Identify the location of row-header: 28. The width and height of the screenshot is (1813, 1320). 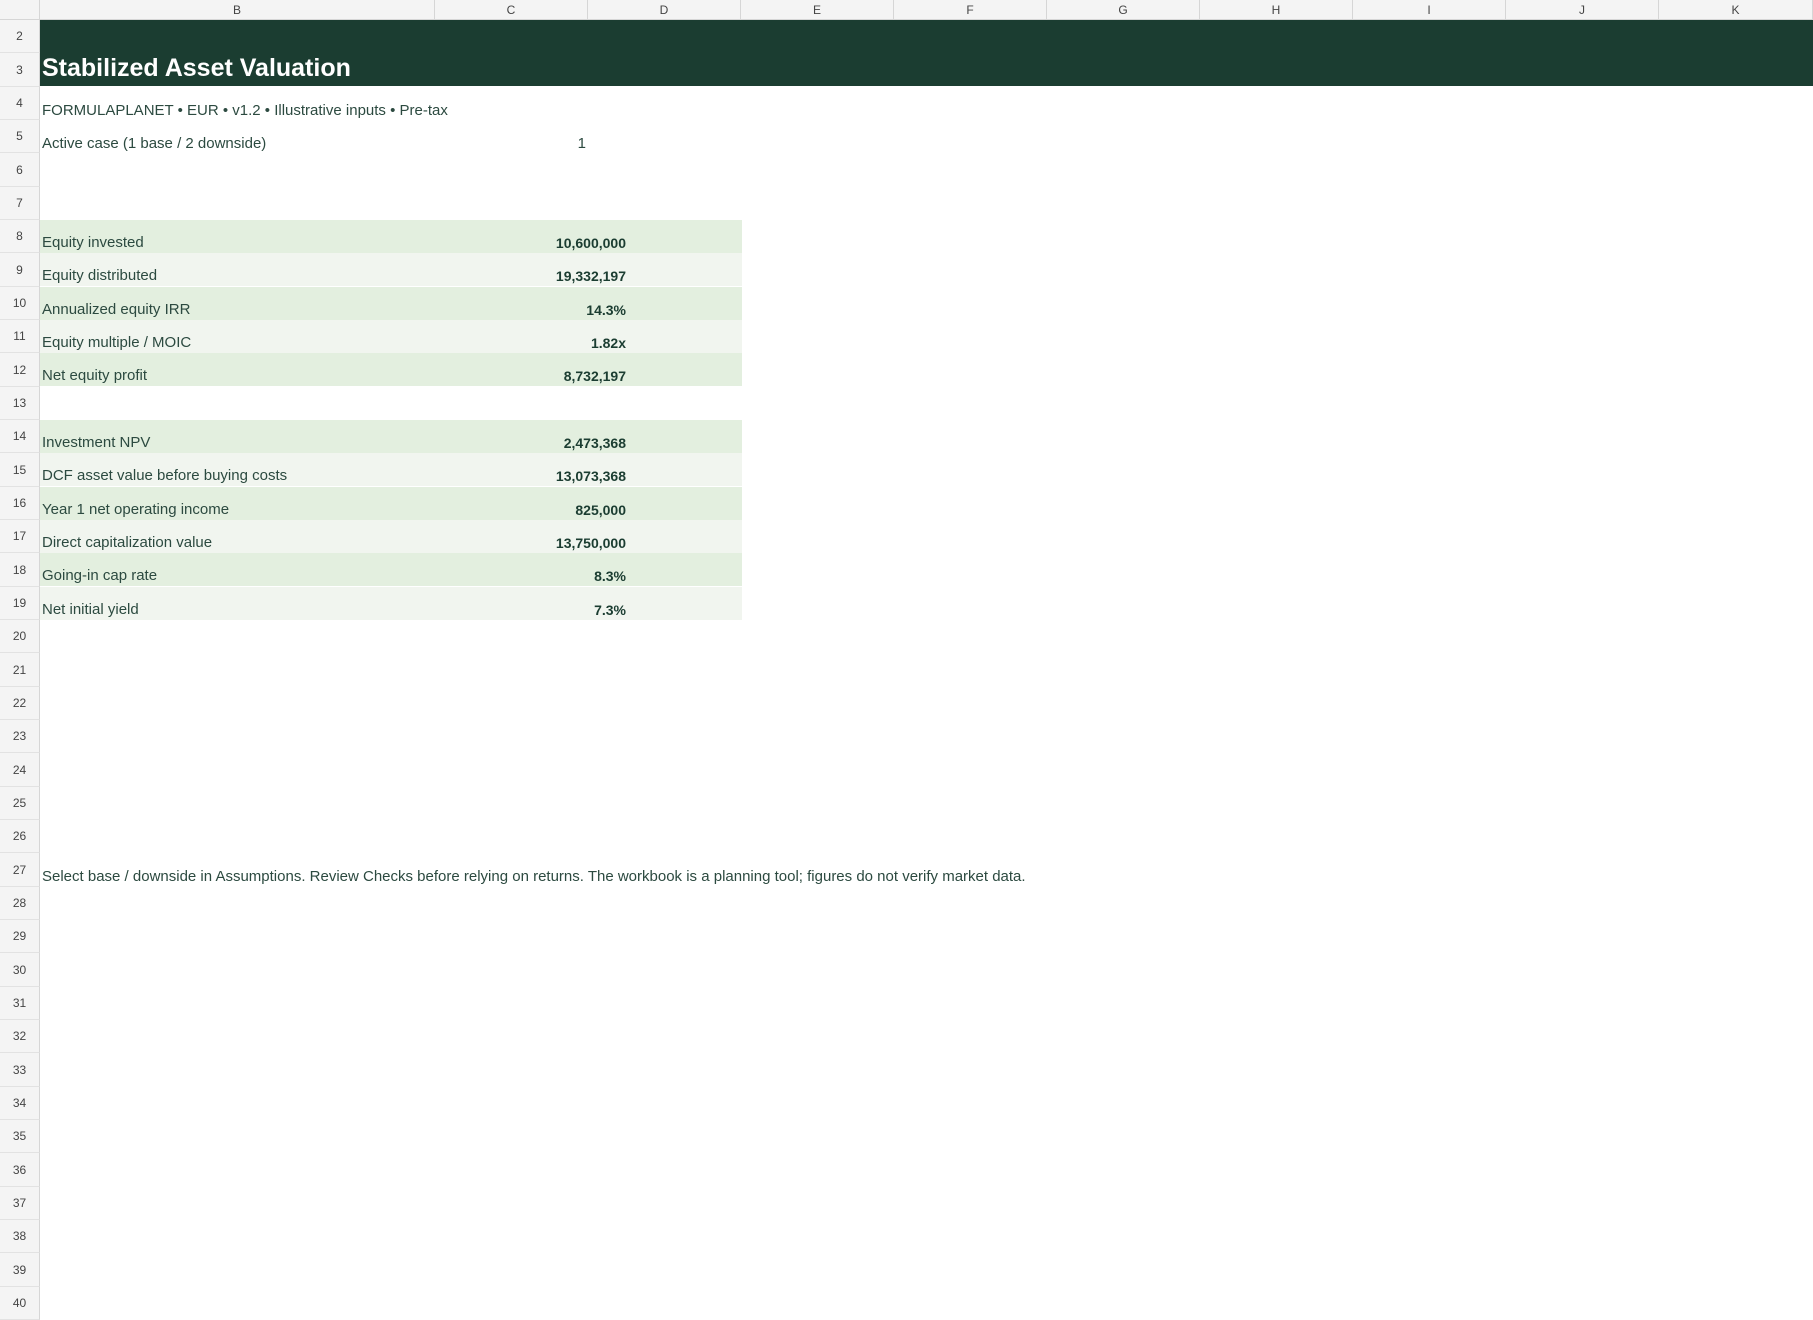
(20, 903).